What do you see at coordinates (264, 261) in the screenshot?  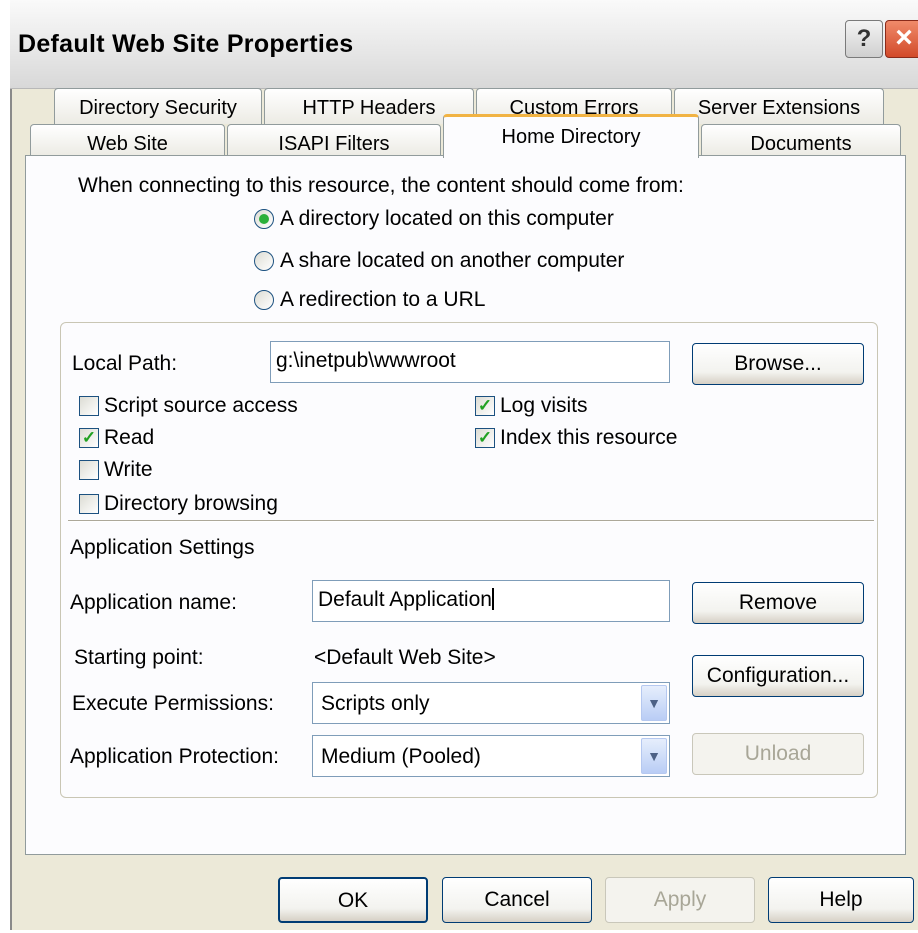 I see `radio-network-share` at bounding box center [264, 261].